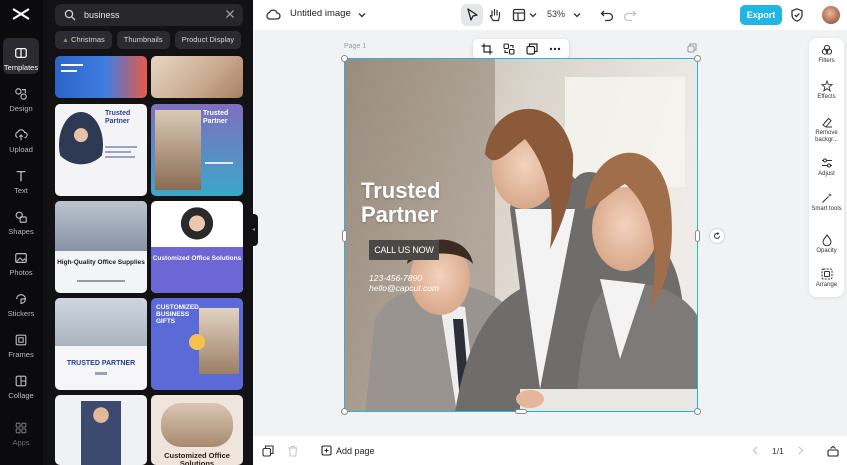 Image resolution: width=847 pixels, height=465 pixels. I want to click on rail-label: Shapes, so click(21, 231).